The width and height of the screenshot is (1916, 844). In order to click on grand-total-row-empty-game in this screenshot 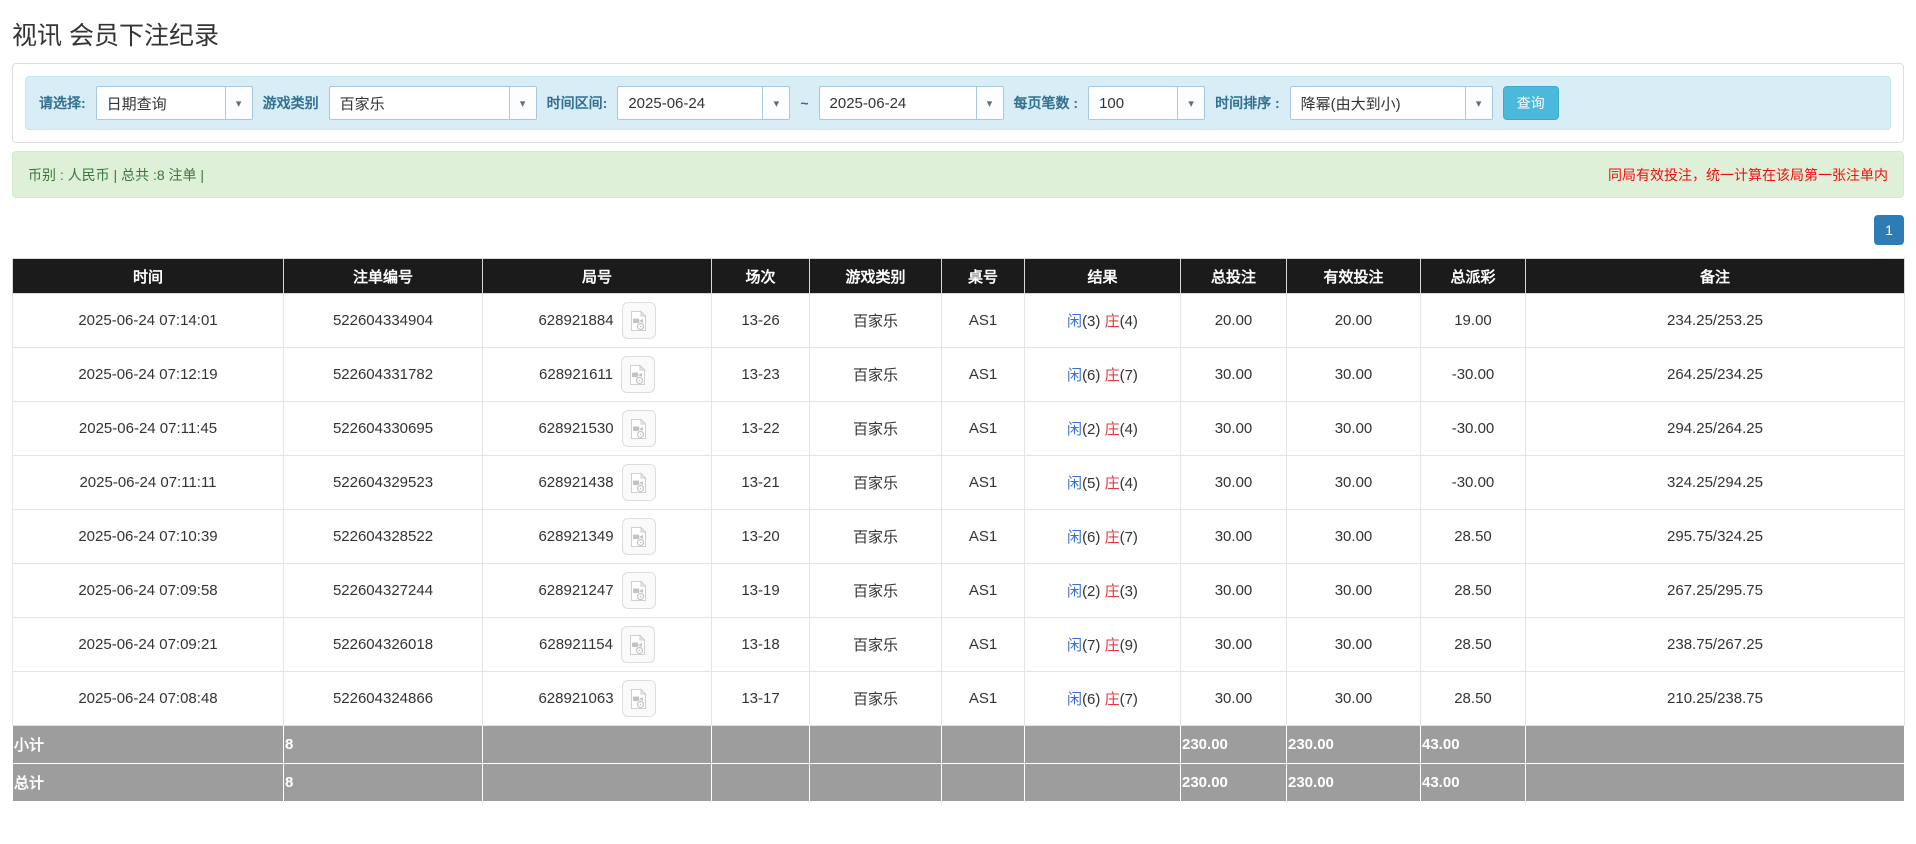, I will do `click(875, 782)`.